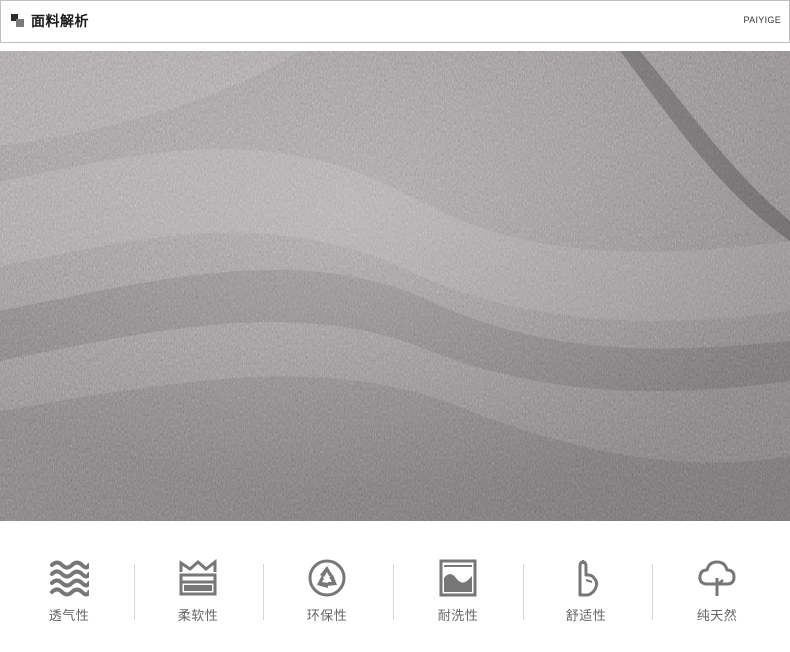 Image resolution: width=790 pixels, height=652 pixels. I want to click on section-bullet-icon, so click(17, 20).